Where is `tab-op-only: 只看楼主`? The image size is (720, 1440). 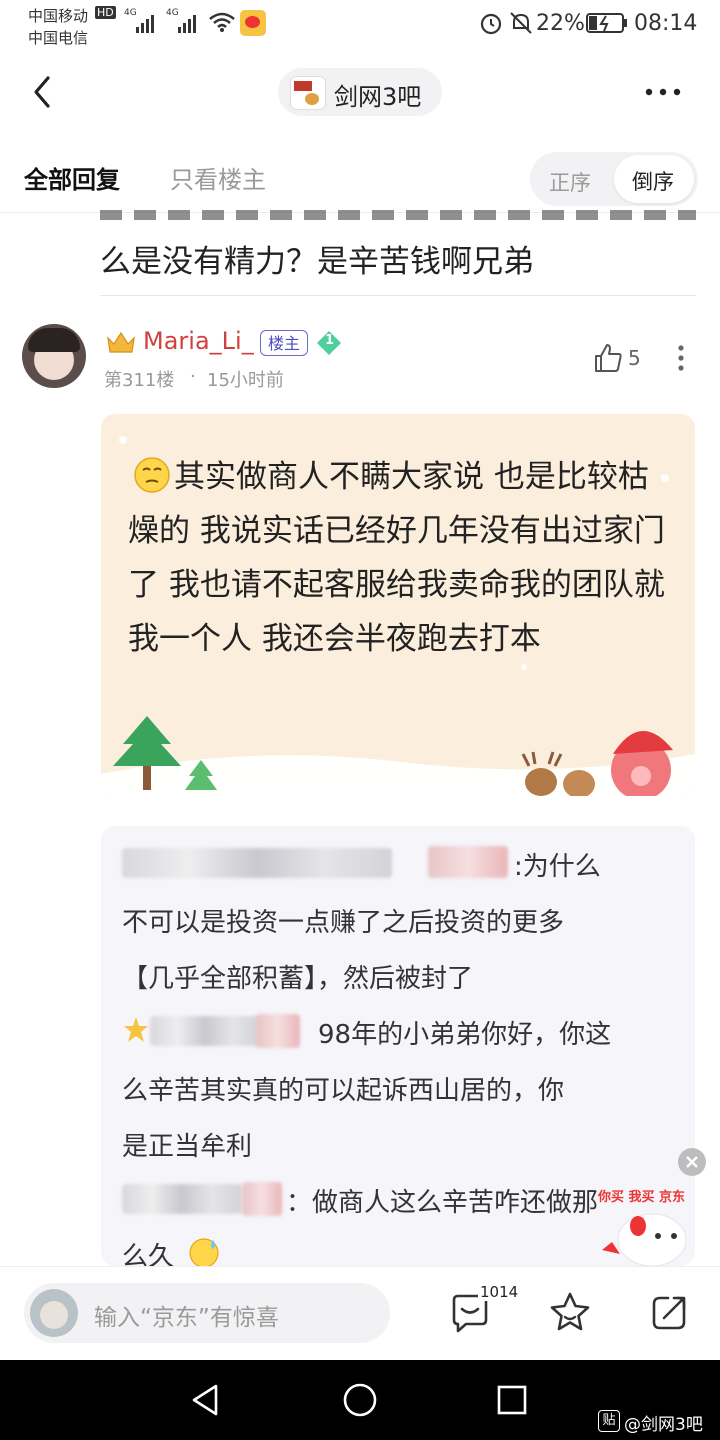 tab-op-only: 只看楼主 is located at coordinates (218, 177).